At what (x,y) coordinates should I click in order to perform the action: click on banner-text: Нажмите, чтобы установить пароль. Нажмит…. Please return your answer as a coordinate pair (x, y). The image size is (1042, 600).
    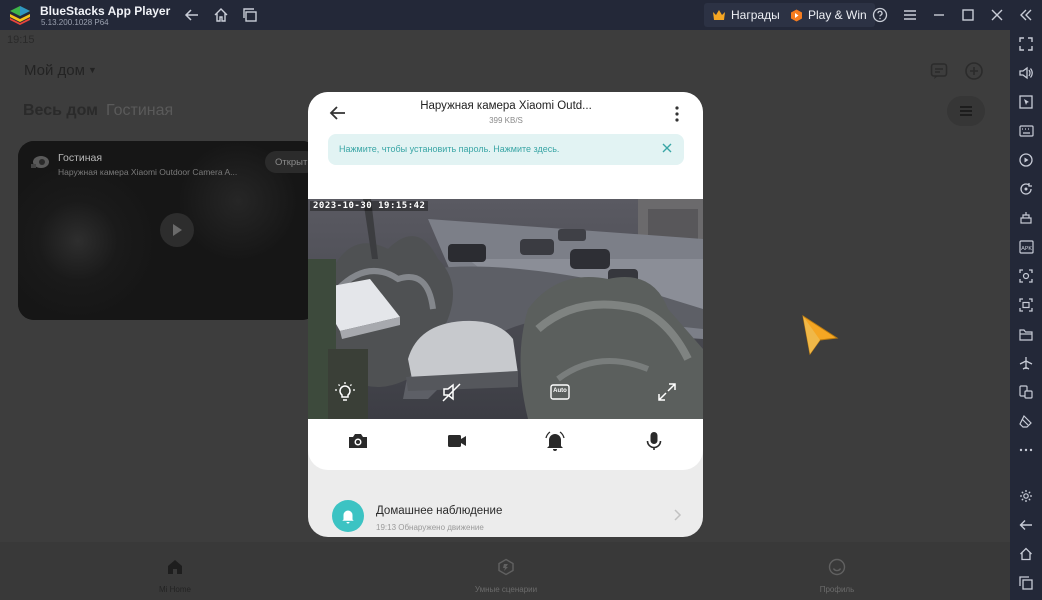
    Looking at the image, I should click on (449, 149).